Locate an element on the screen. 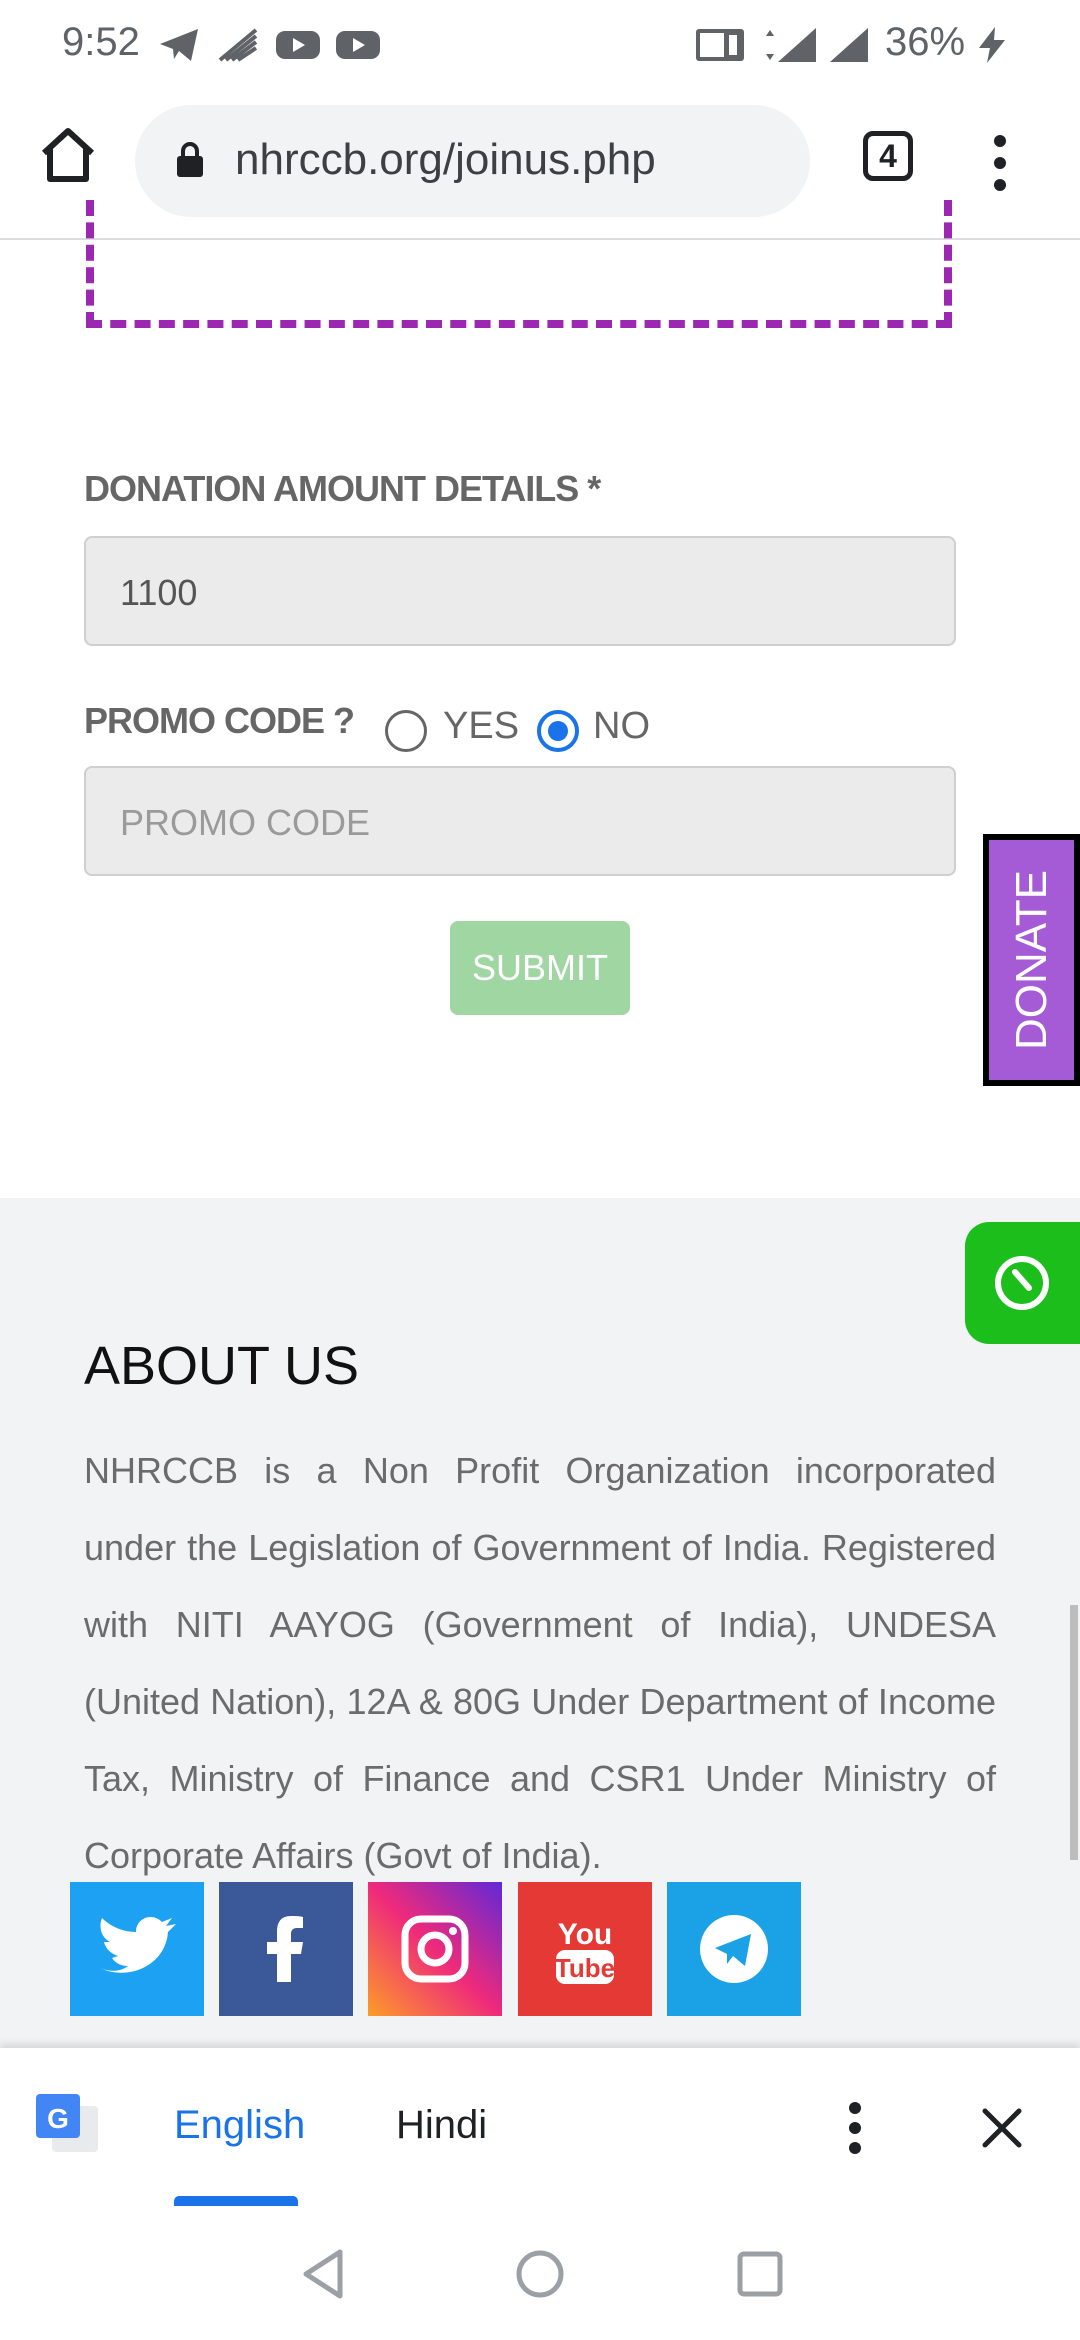 Image resolution: width=1080 pixels, height=2340 pixels. promo-code-placeholder: PROMO CODE is located at coordinates (245, 822).